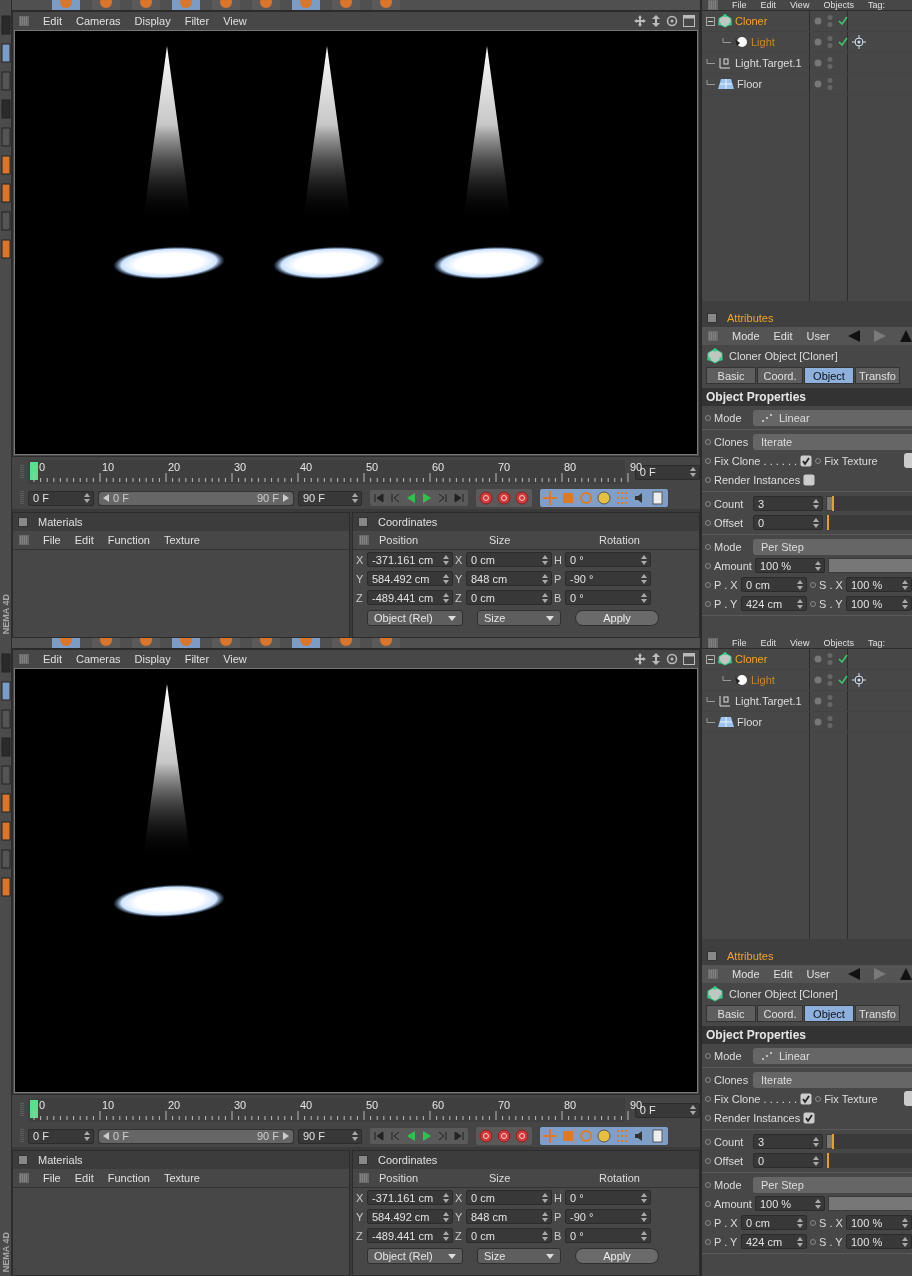  Describe the element at coordinates (196, 1136) in the screenshot. I see `range-slider: 0 F 90 F` at that location.